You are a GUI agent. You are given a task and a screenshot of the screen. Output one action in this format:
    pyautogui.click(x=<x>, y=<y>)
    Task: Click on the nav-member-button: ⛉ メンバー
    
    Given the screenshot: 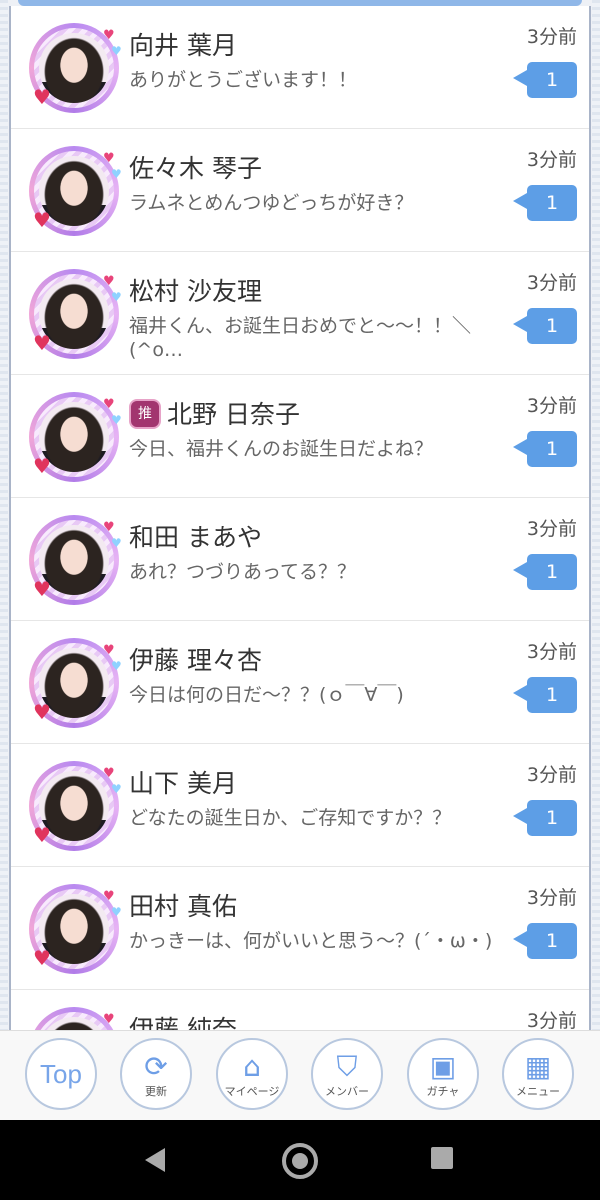 What is the action you would take?
    pyautogui.click(x=347, y=1074)
    